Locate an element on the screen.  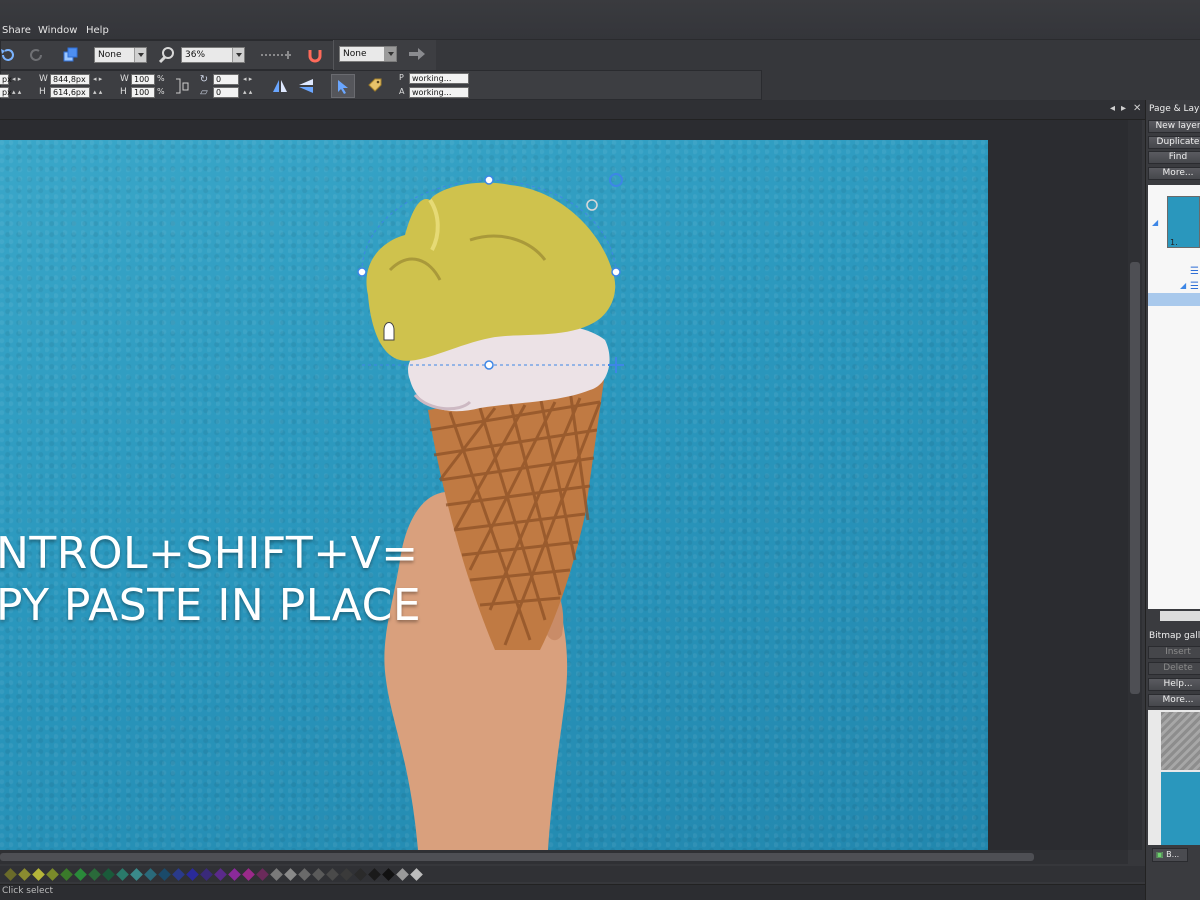
x-spinner: ◂ ▸ is located at coordinates (16, 79).